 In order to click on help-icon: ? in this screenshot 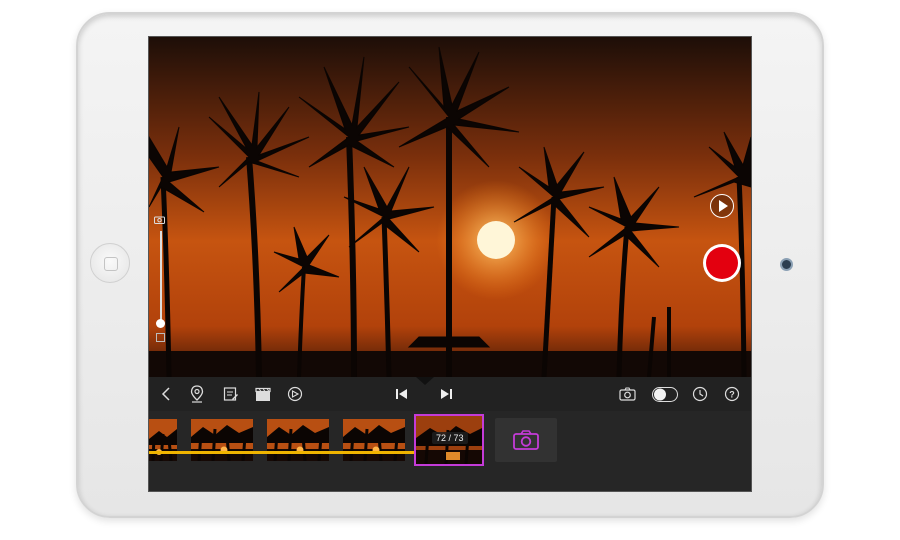, I will do `click(732, 394)`.